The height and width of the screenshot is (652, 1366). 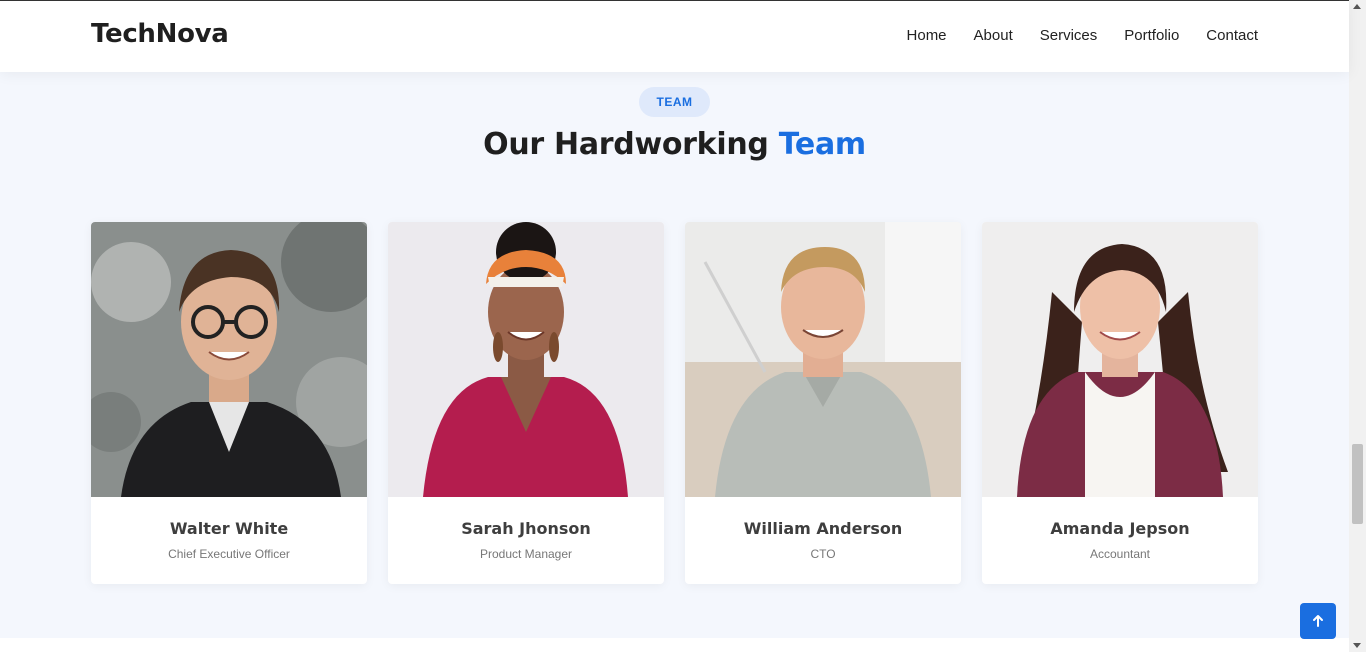 I want to click on arrow-up-icon, so click(x=1318, y=621).